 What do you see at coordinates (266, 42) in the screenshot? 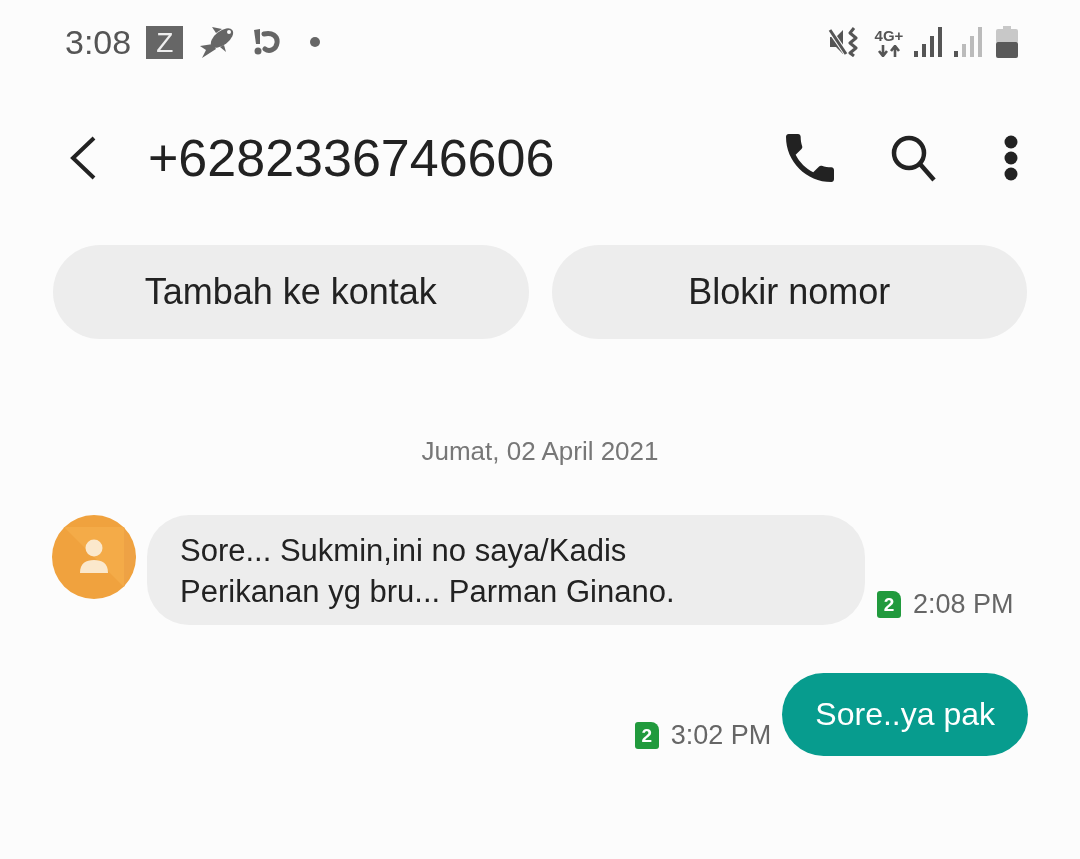
I see `exclamation-hook-icon` at bounding box center [266, 42].